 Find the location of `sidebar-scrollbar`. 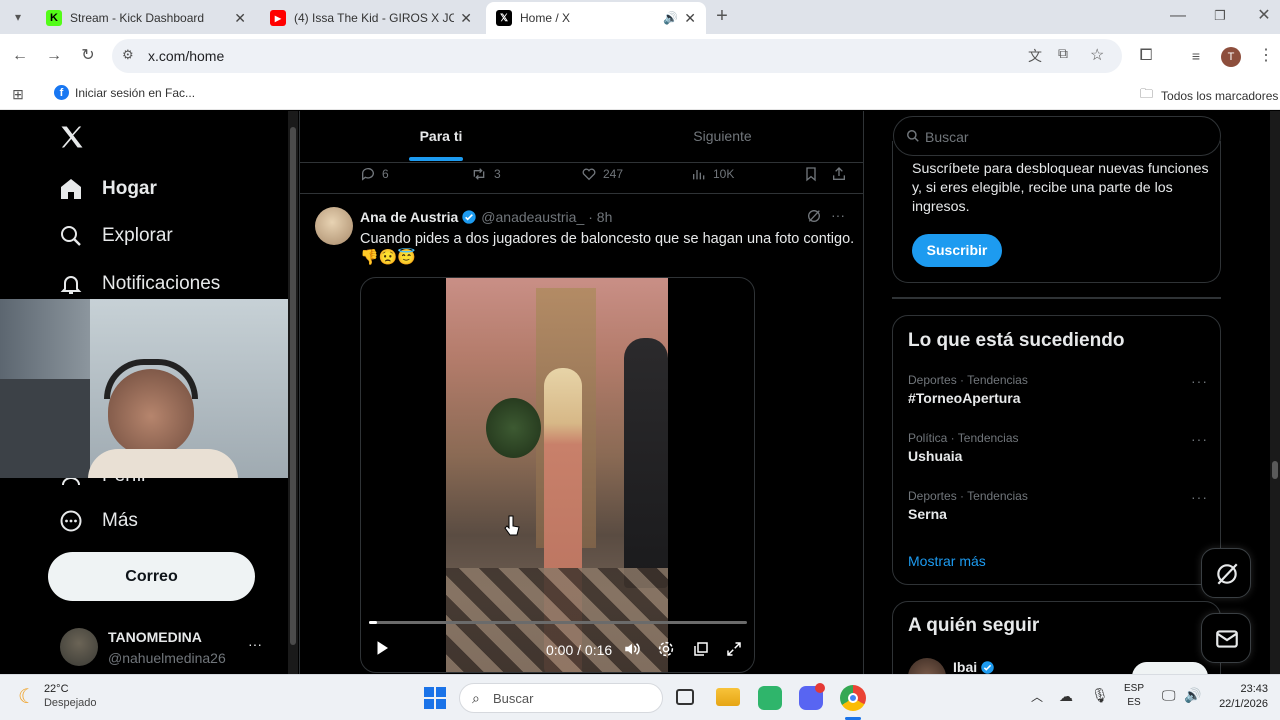

sidebar-scrollbar is located at coordinates (293, 392).